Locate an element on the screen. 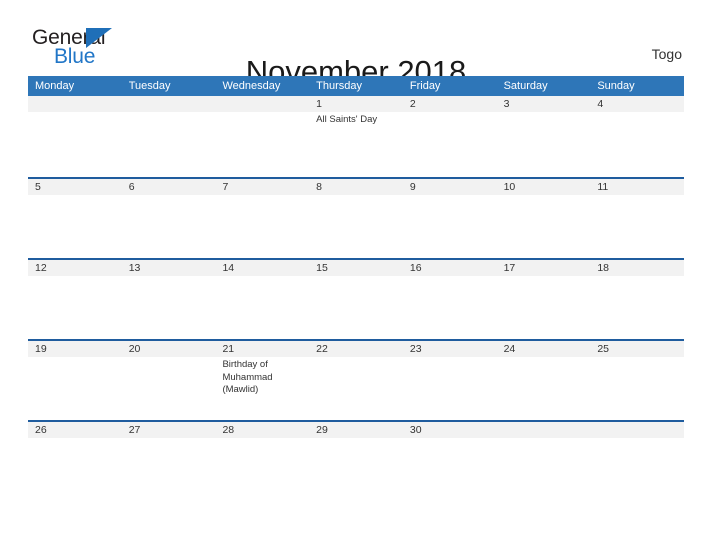 The width and height of the screenshot is (712, 550). calendar-day-cell: 12 is located at coordinates (75, 299).